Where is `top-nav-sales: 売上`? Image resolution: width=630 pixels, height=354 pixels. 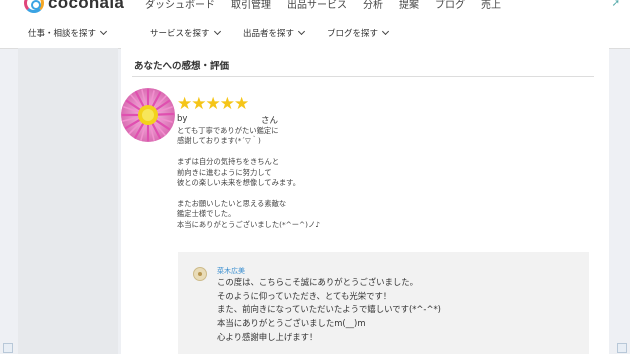
top-nav-sales: 売上 is located at coordinates (491, 5).